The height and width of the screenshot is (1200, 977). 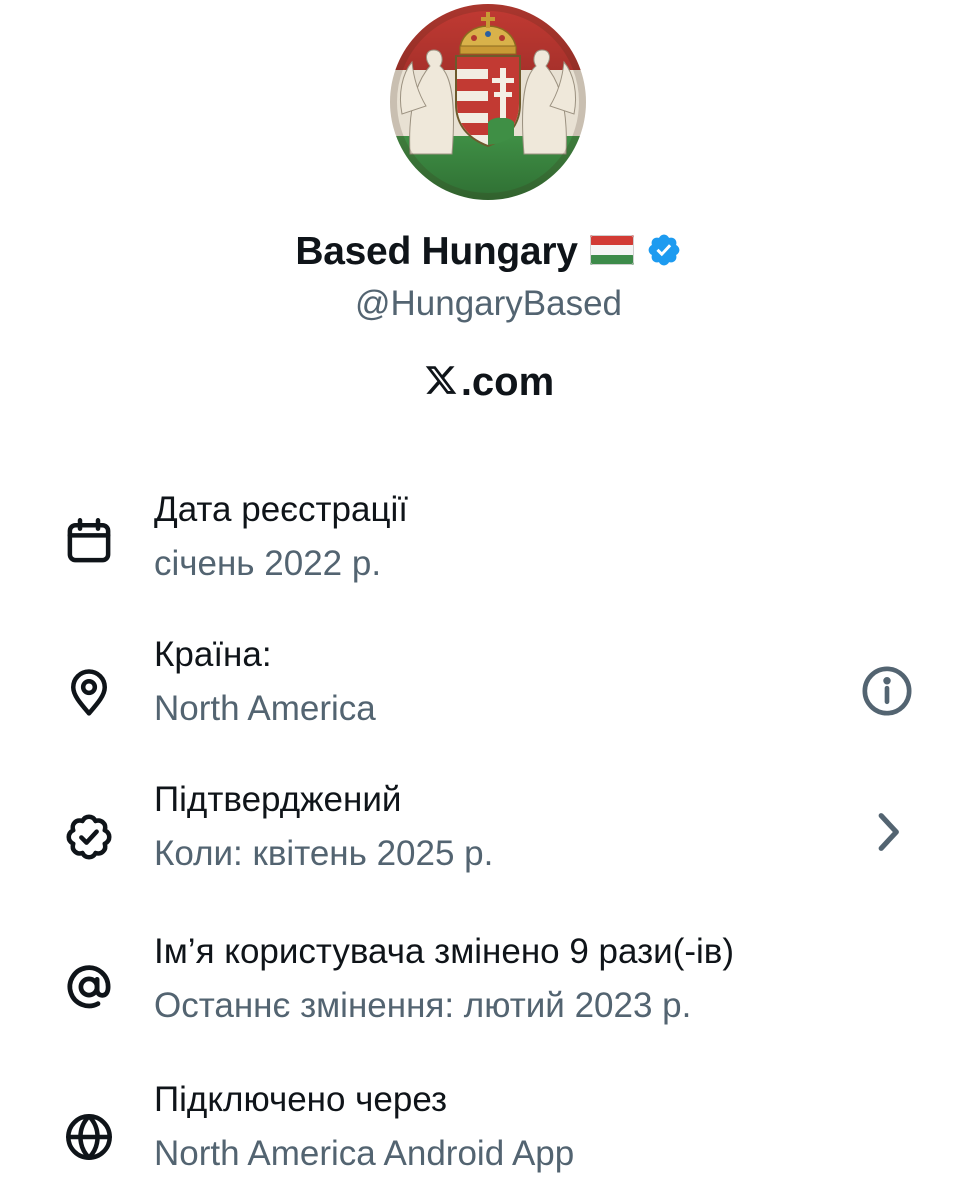 I want to click on chevron-right-icon, so click(x=887, y=832).